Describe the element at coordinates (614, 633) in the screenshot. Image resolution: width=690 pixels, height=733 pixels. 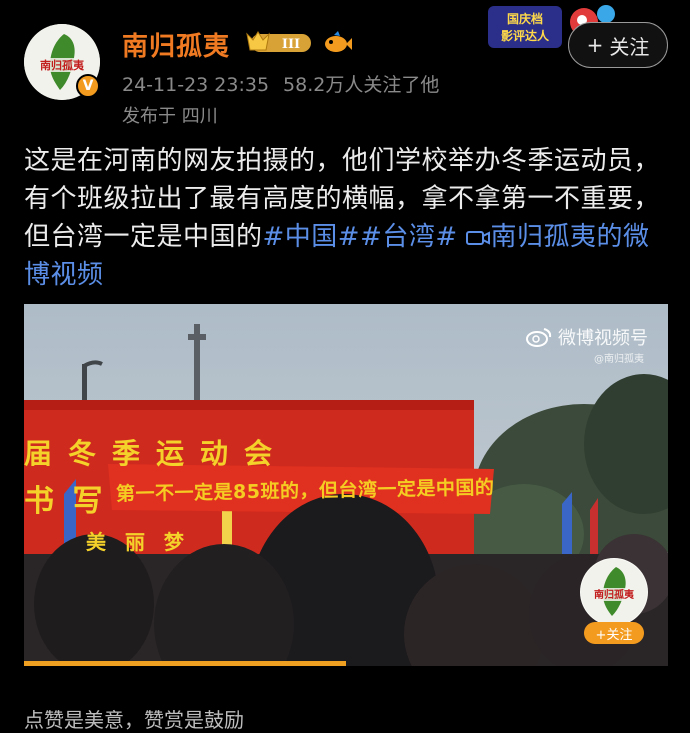
I see `video-follow-button: +关注` at that location.